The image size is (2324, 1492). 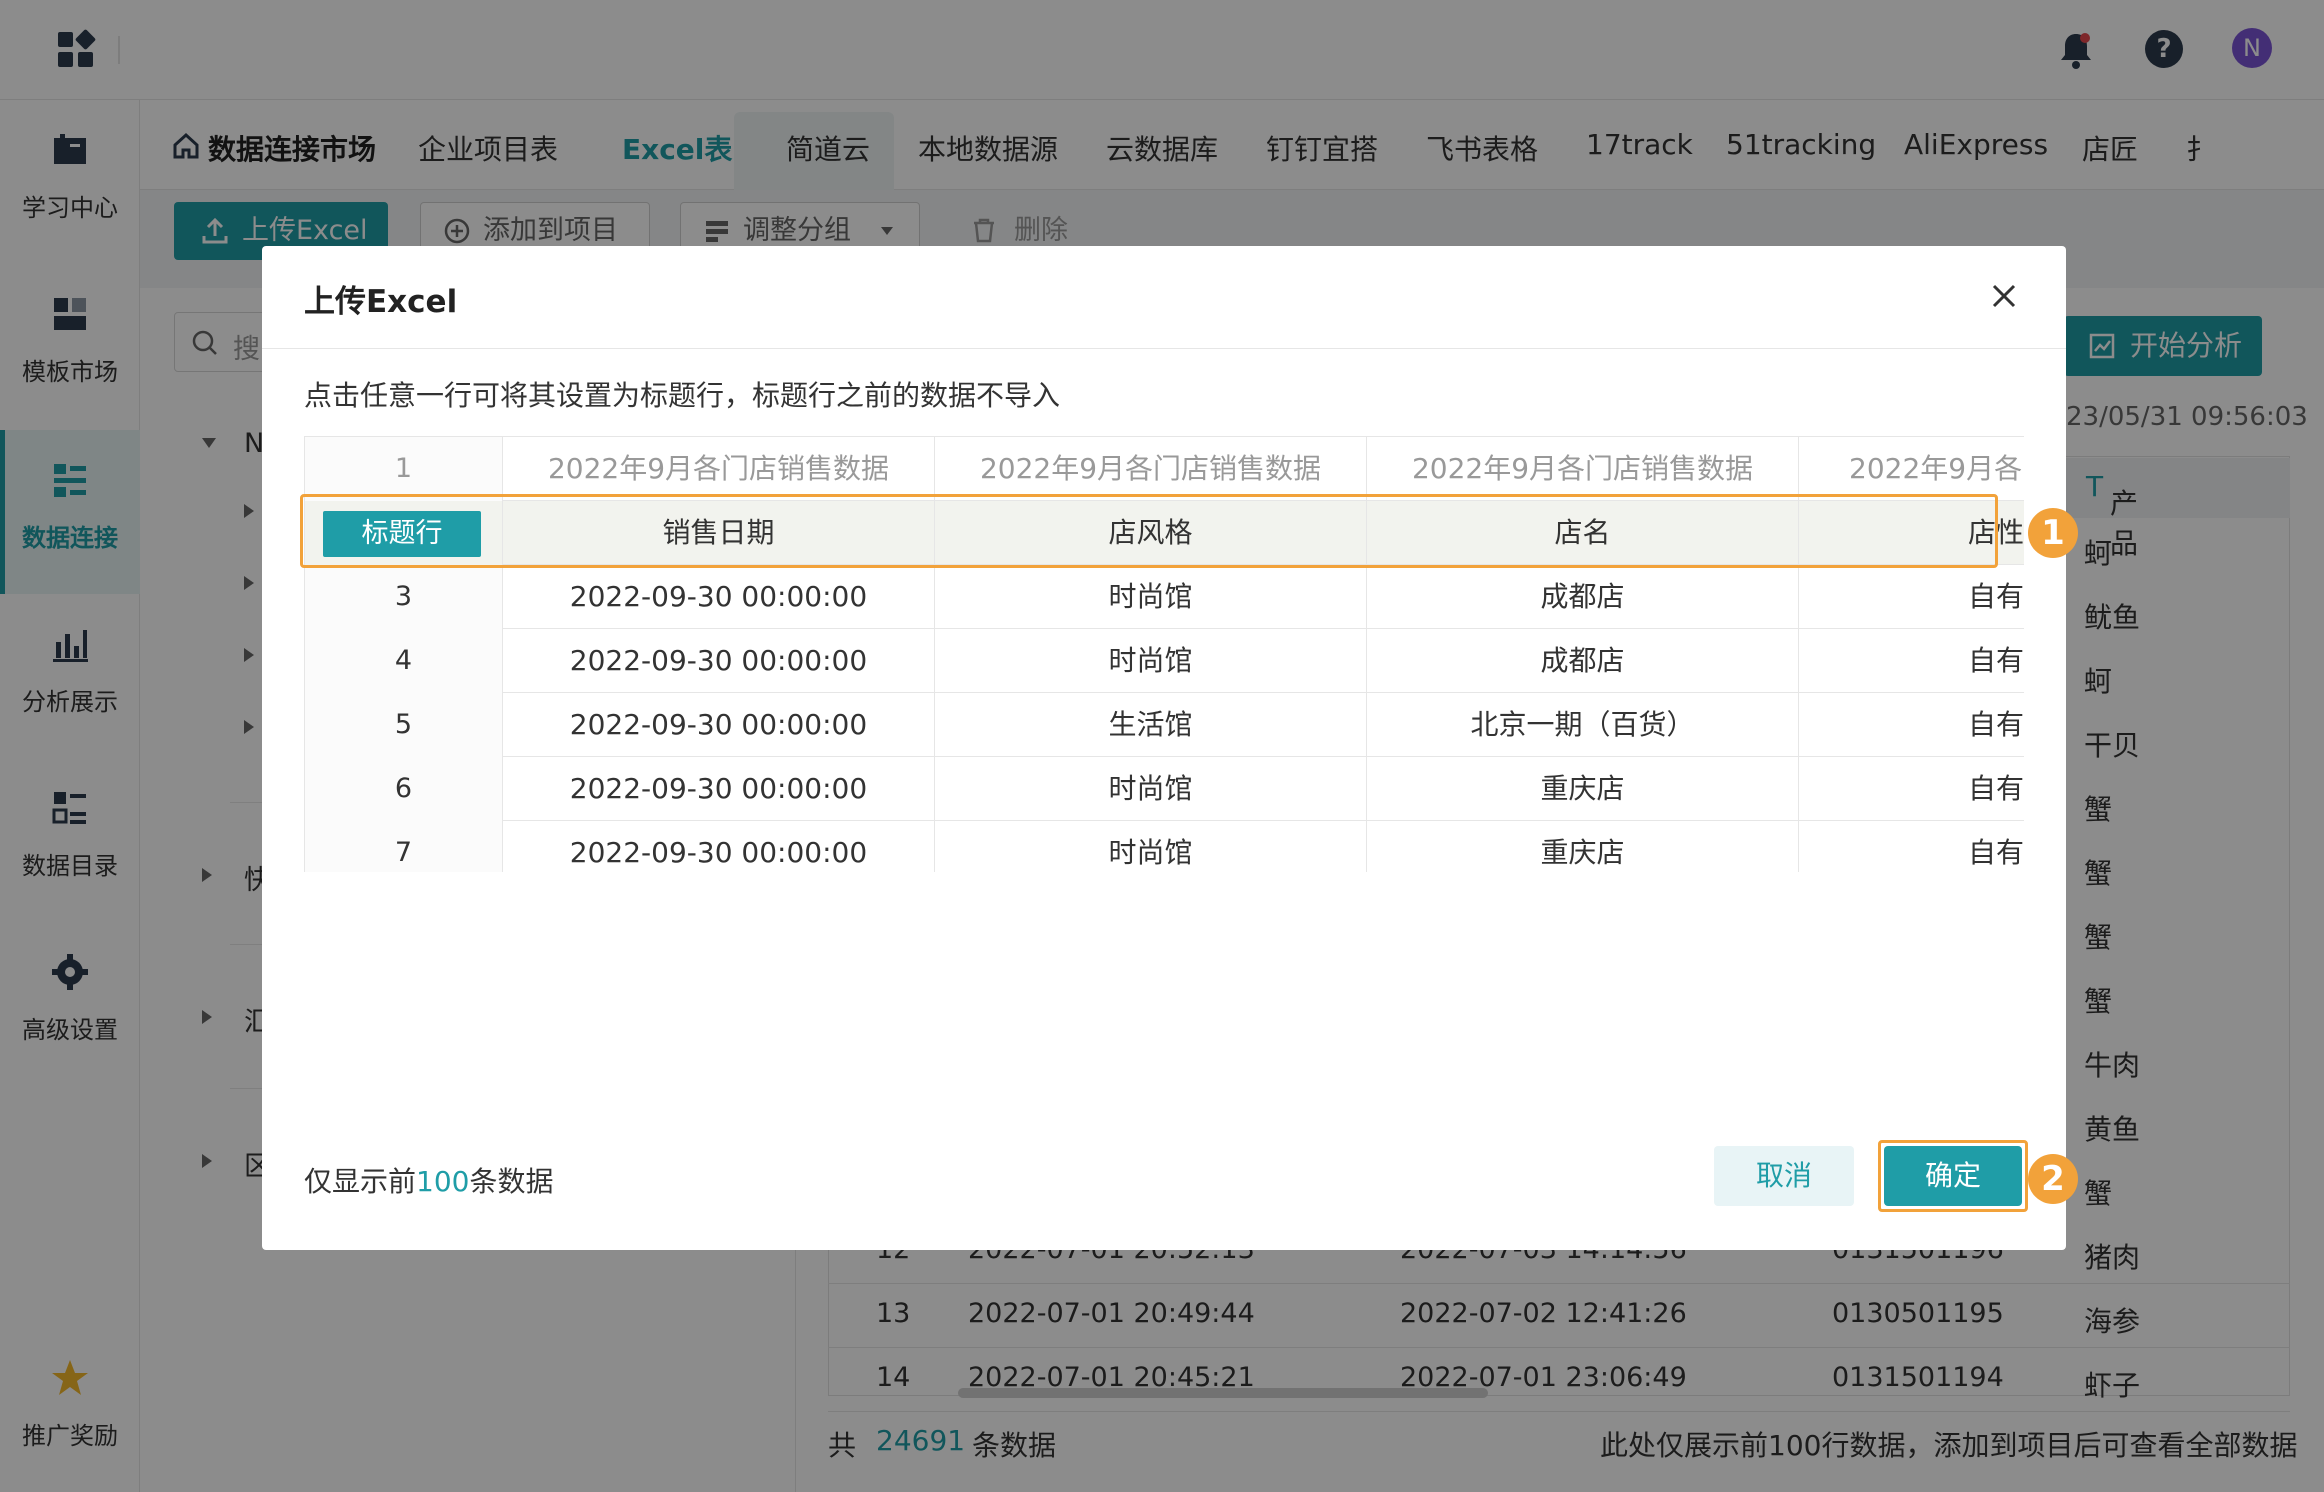 What do you see at coordinates (1151, 725) in the screenshot?
I see `table-cell: 生活馆` at bounding box center [1151, 725].